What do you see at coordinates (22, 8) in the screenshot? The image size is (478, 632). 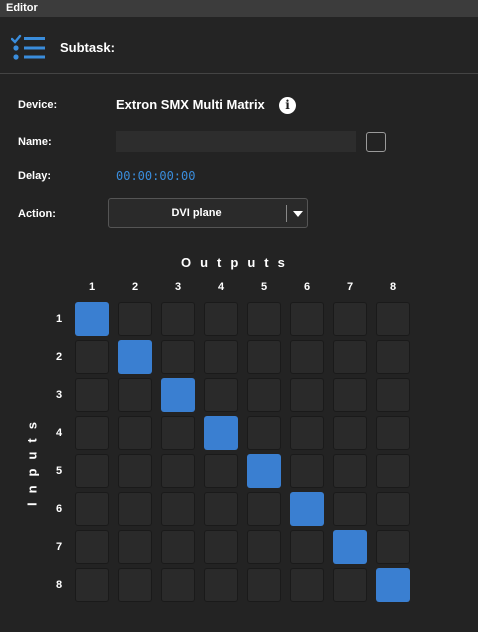 I see `window-title: Editor` at bounding box center [22, 8].